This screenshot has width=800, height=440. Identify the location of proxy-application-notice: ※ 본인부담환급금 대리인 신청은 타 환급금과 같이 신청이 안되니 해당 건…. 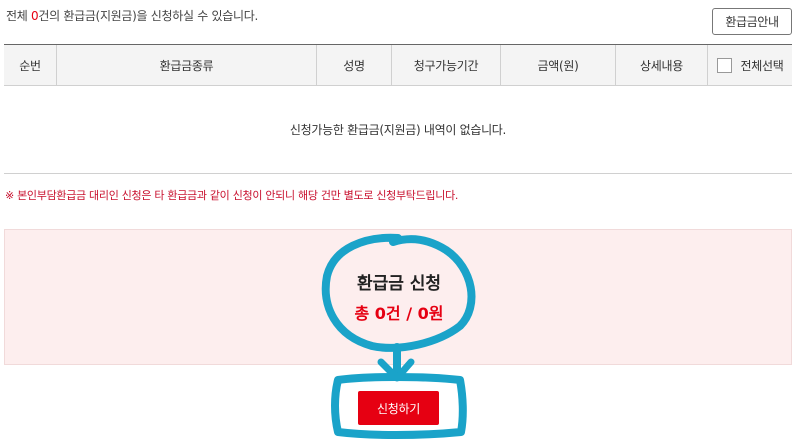
(232, 195).